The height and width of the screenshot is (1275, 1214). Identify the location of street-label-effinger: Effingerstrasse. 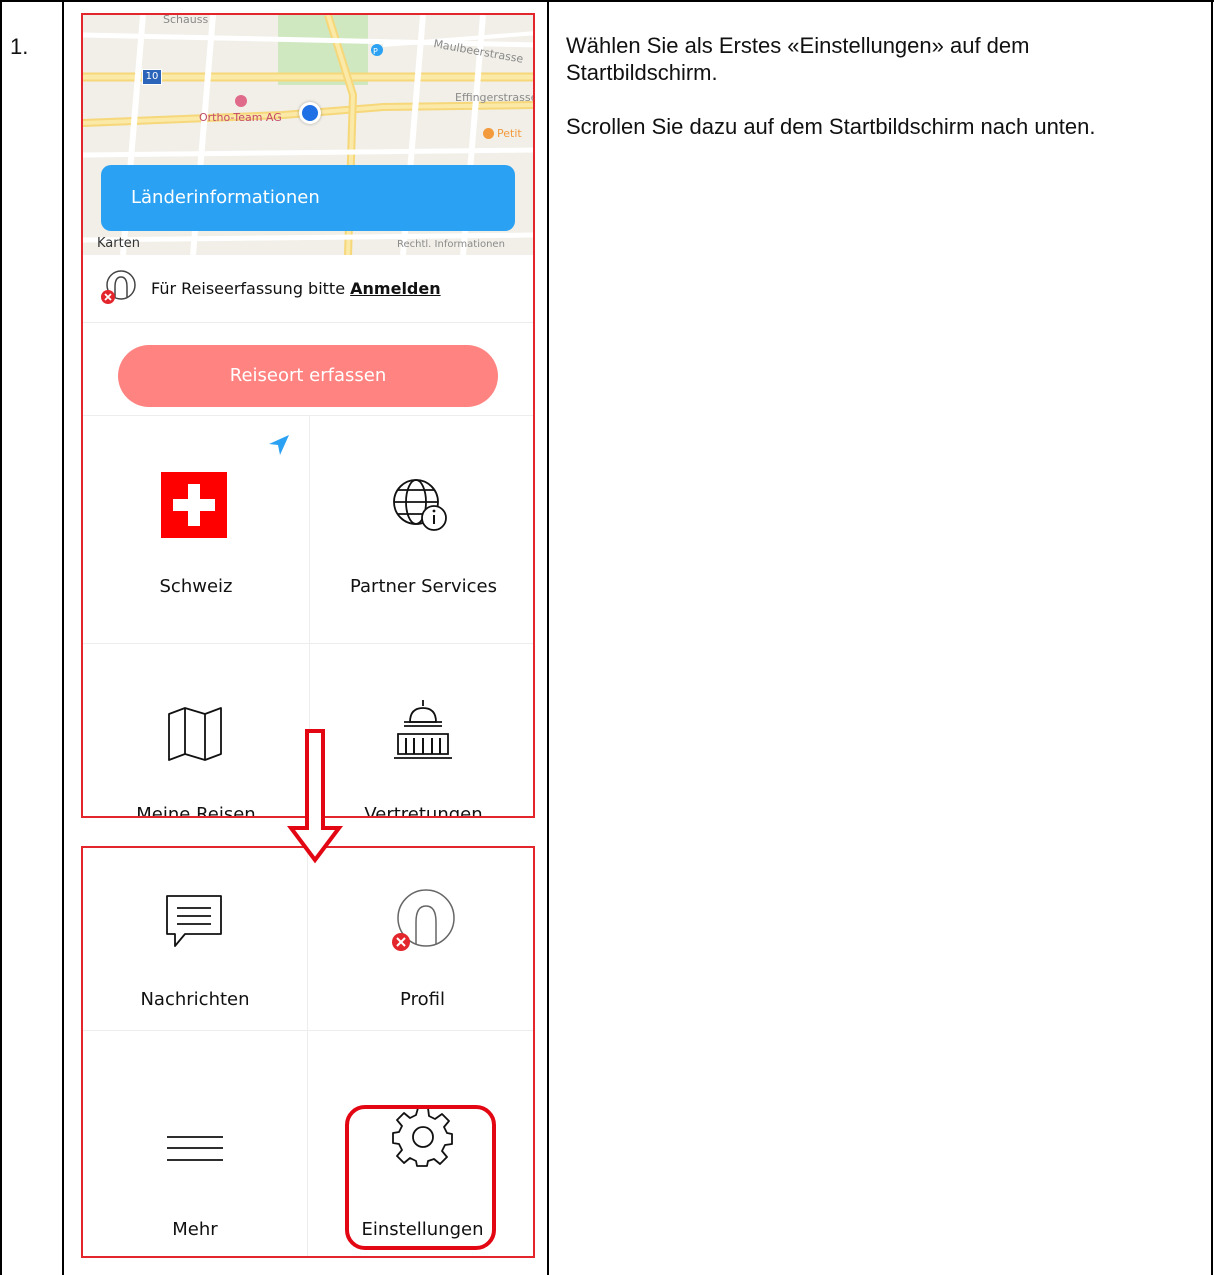
(494, 97).